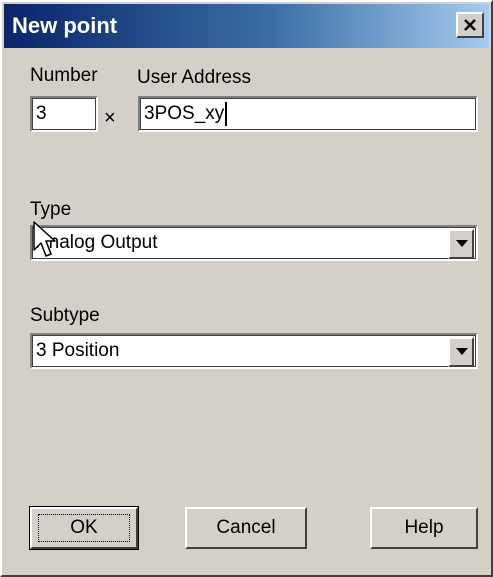 This screenshot has width=493, height=577. What do you see at coordinates (308, 114) in the screenshot?
I see `user-address-field: 3POS_xy` at bounding box center [308, 114].